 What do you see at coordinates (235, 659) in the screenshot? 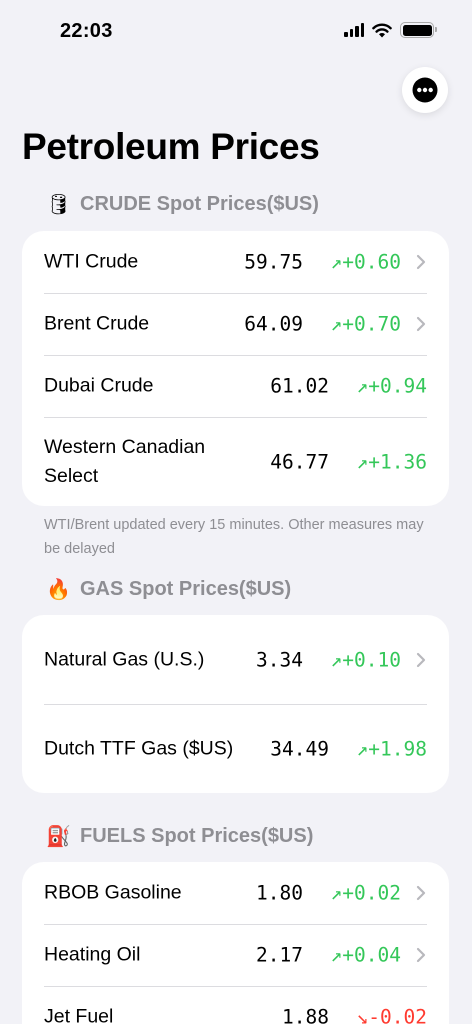
I see `price-row-natural-gas: Natural Gas (U.S.) 3.34 ↗+0.10` at bounding box center [235, 659].